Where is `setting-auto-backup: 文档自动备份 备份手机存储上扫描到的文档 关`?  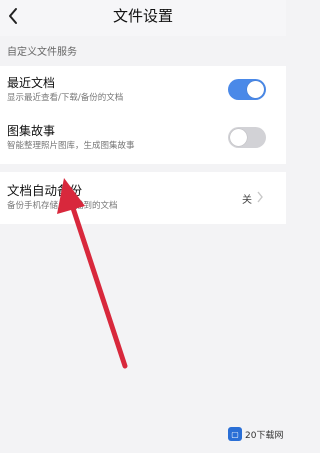
setting-auto-backup: 文档自动备份 备份手机存储上扫描到的文档 关 is located at coordinates (143, 198).